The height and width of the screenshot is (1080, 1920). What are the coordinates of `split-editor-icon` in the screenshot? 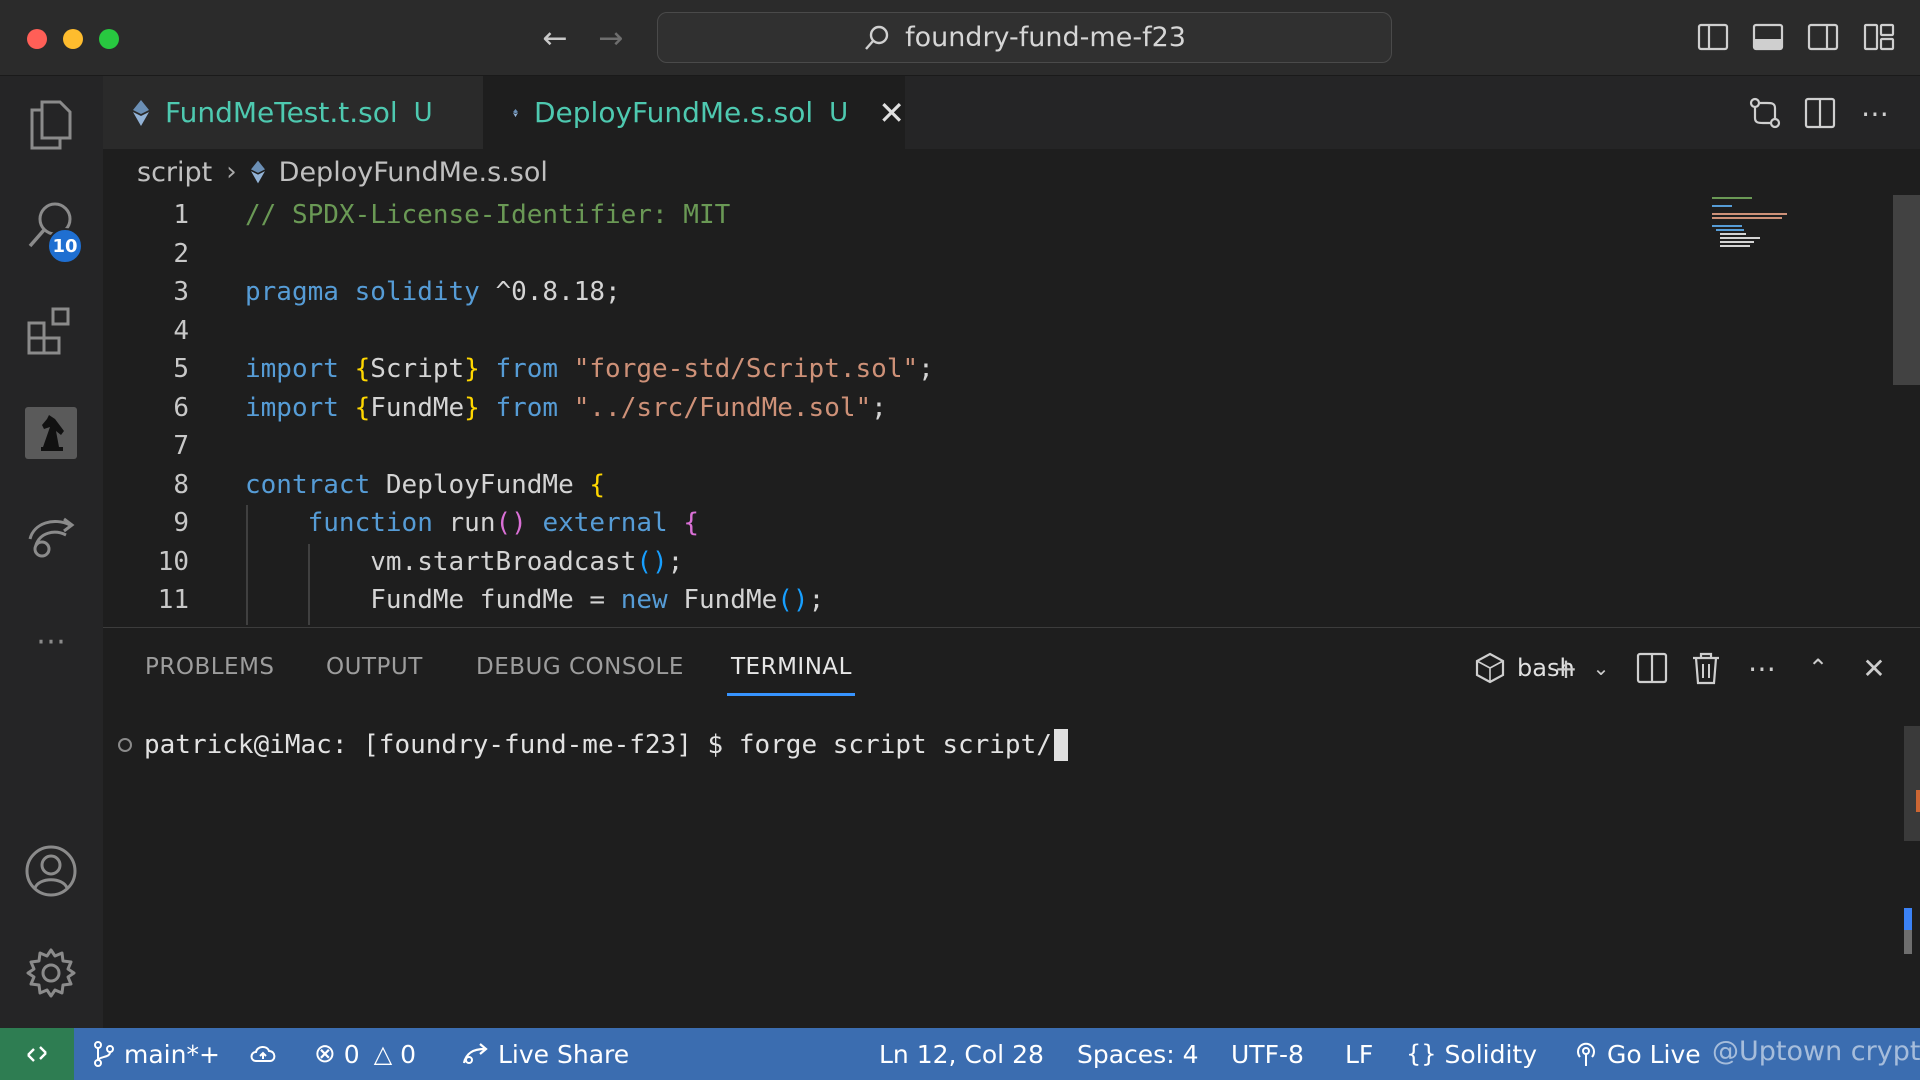 It's located at (1820, 113).